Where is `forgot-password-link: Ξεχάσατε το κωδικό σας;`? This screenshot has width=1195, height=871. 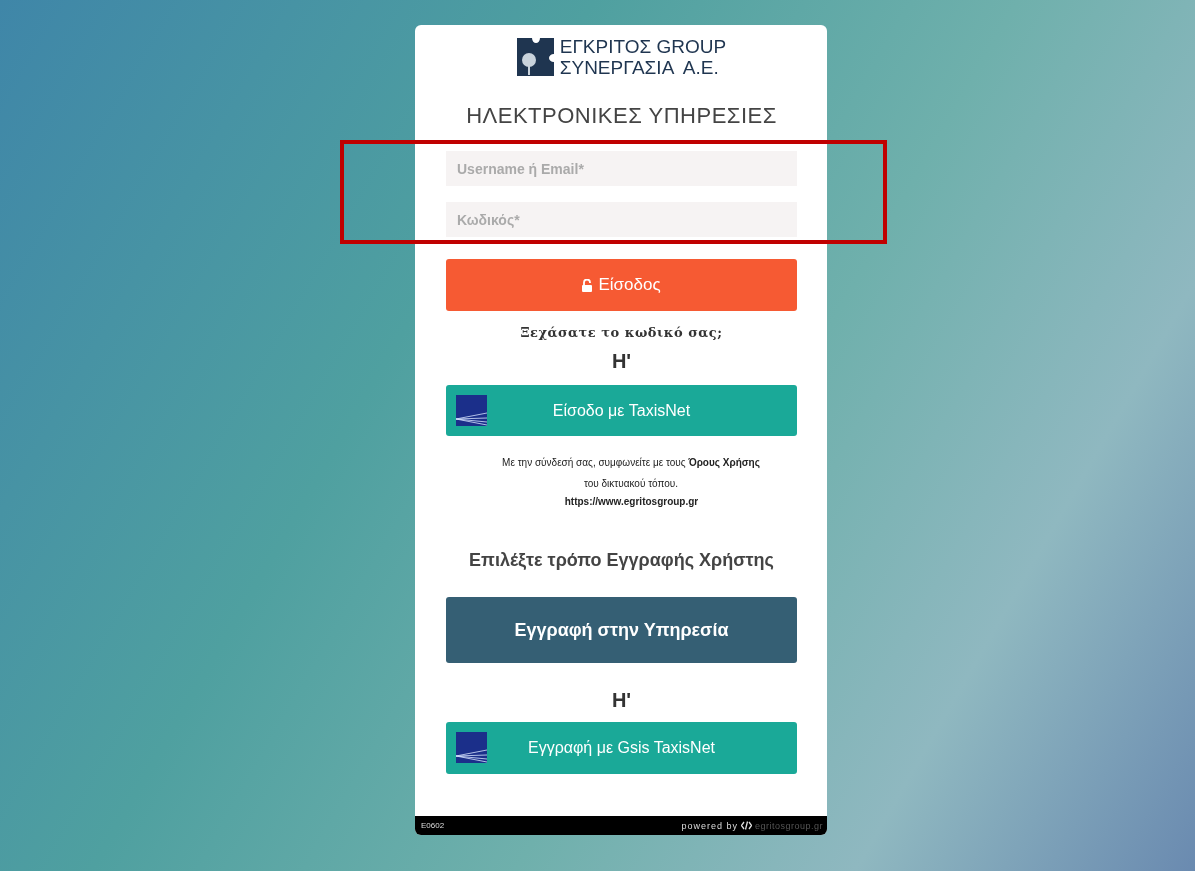
forgot-password-link: Ξεχάσατε το κωδικό σας; is located at coordinates (621, 332).